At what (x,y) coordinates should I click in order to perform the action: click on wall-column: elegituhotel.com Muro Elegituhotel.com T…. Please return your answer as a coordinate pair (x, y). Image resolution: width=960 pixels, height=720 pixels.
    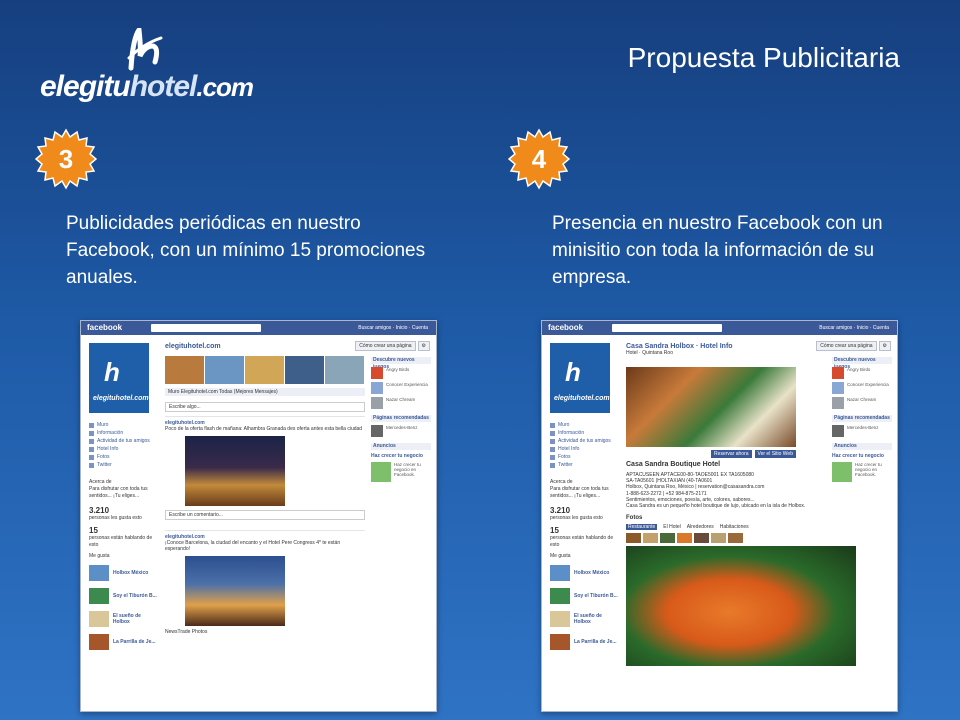
    Looking at the image, I should click on (265, 489).